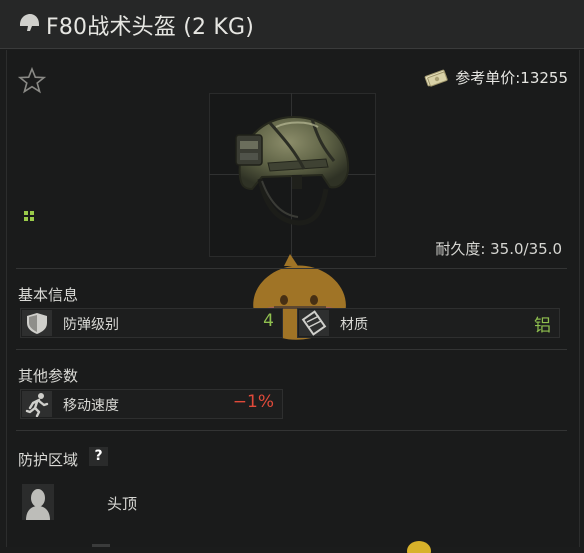  I want to click on zone-label-top-of-head: 头顶, so click(122, 504).